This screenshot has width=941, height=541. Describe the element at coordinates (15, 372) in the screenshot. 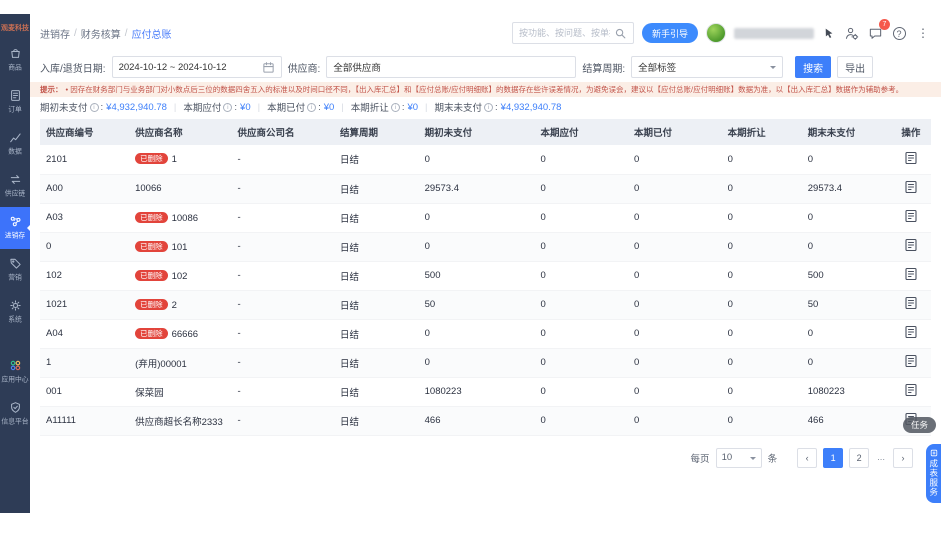

I see `sidebar-item-app-center: 应用中心` at that location.